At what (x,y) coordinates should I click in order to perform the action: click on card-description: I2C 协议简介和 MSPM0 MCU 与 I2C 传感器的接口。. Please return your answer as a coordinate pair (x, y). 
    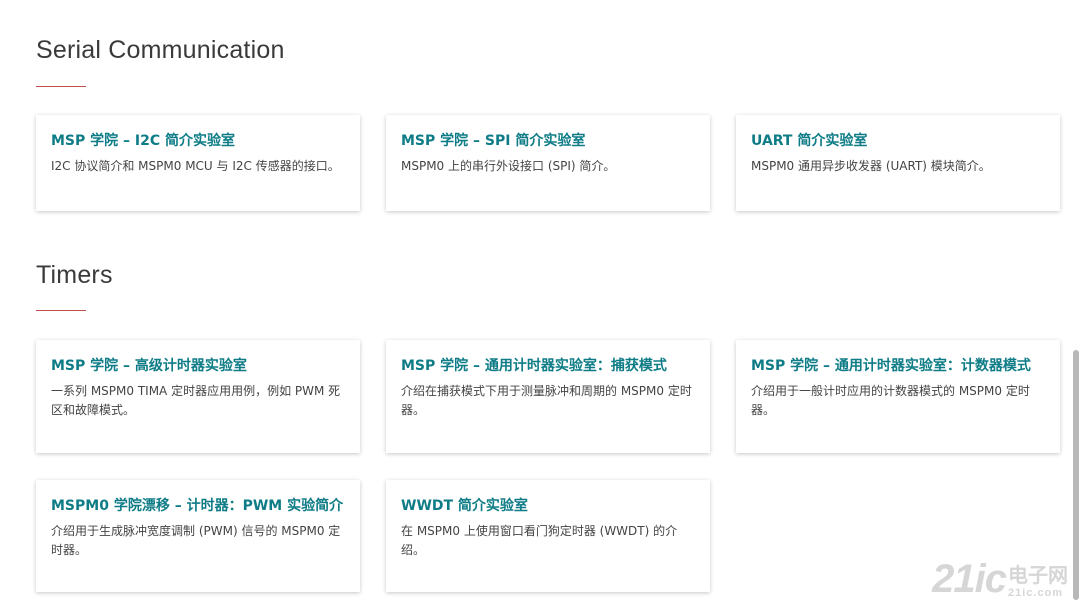
    Looking at the image, I should click on (195, 166).